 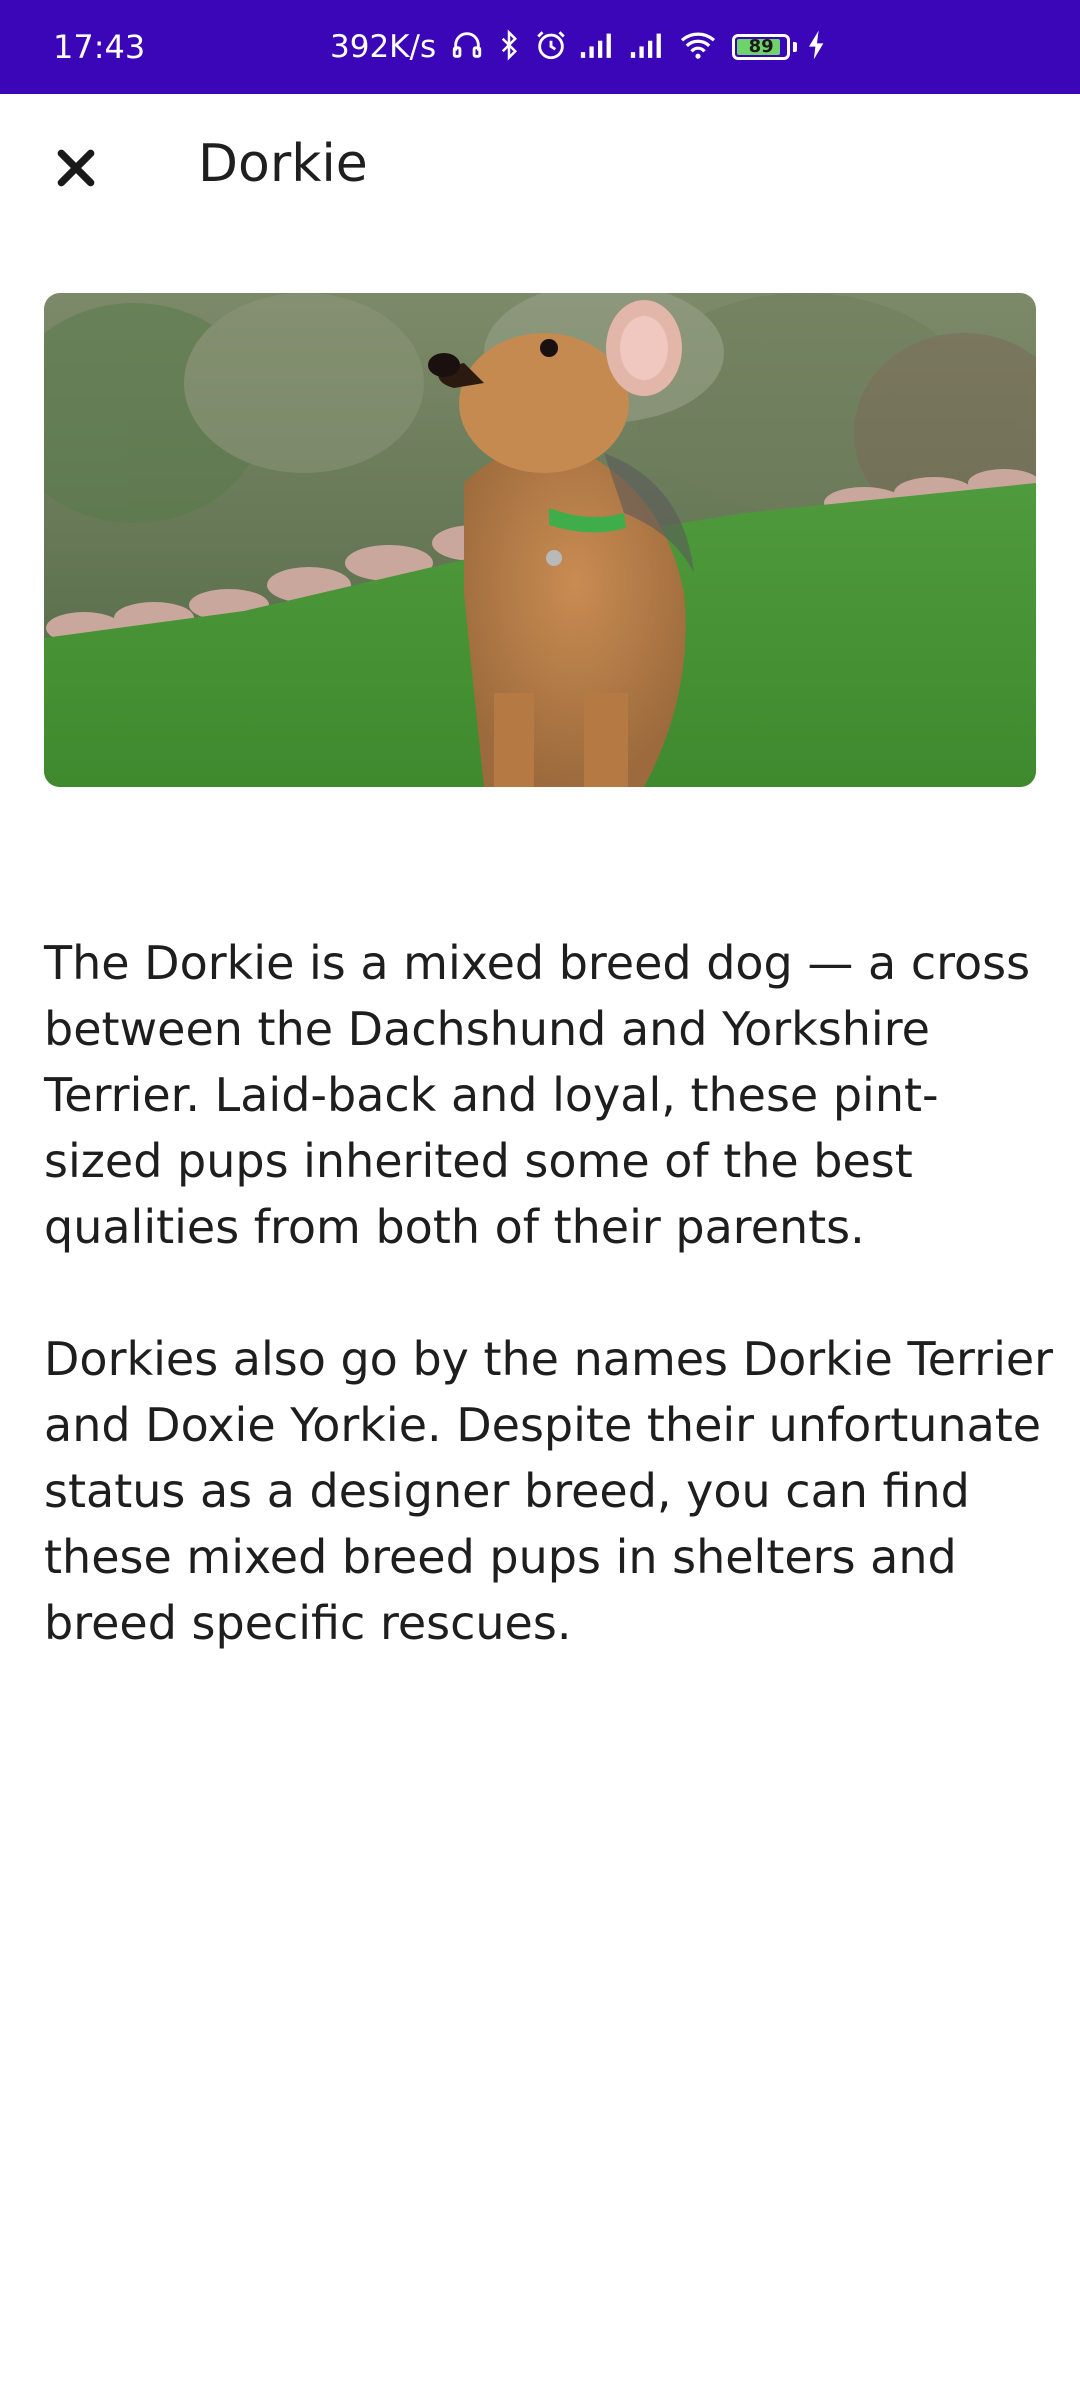 I want to click on bluetooth-icon, so click(x=509, y=47).